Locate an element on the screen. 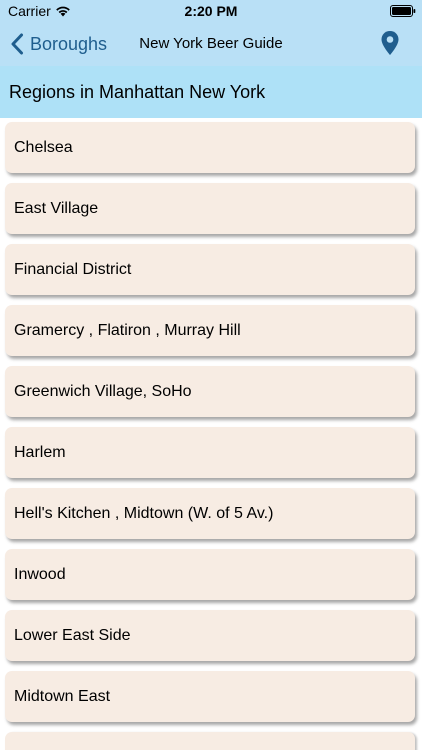  list-item-label: Financial District is located at coordinates (73, 269).